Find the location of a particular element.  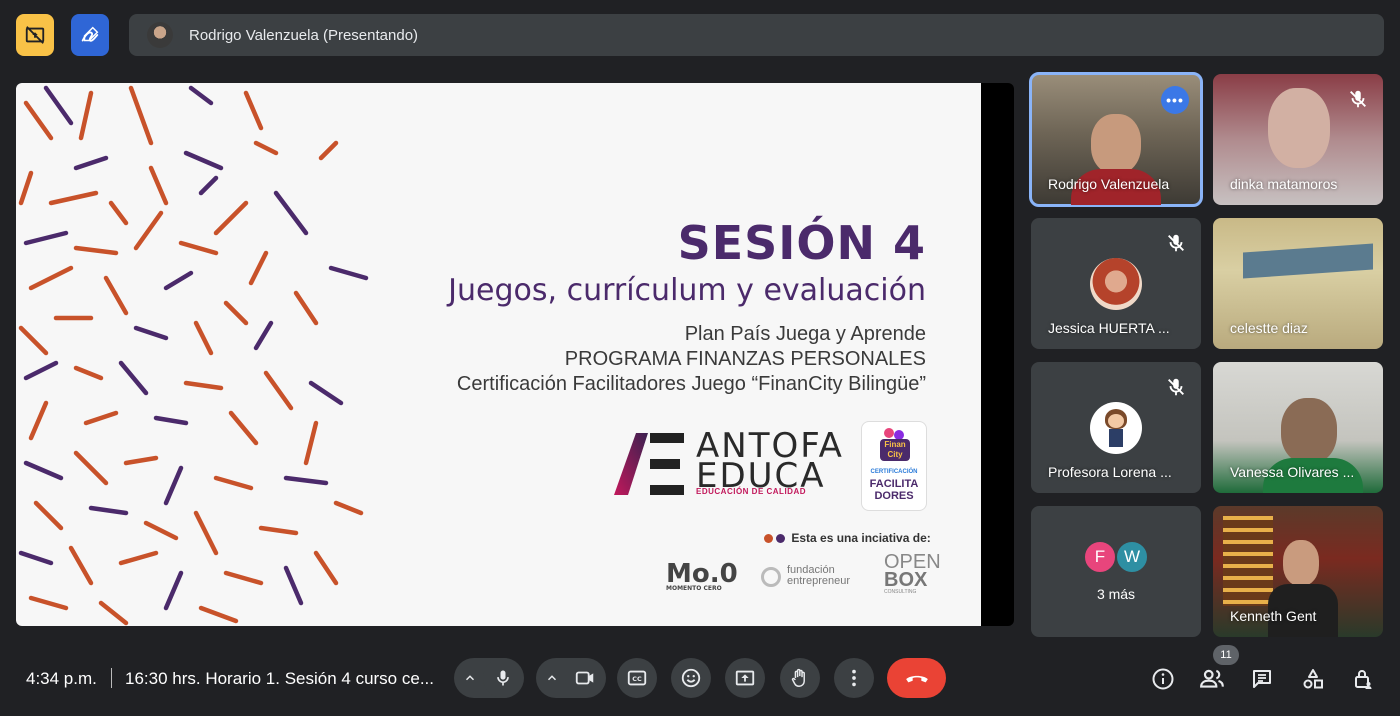

badge-top-text: Finan City is located at coordinates (895, 450).